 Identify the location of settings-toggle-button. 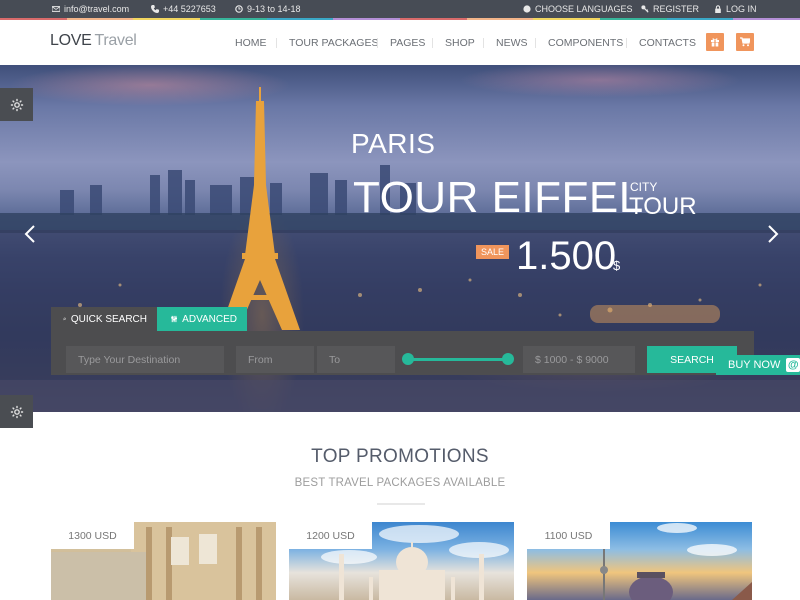
(16, 104).